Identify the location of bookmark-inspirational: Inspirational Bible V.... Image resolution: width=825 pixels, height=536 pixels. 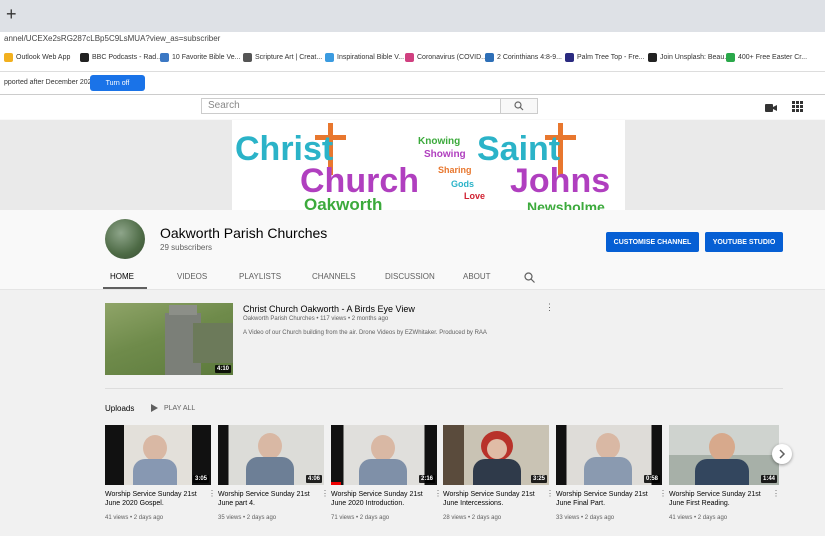
(364, 57).